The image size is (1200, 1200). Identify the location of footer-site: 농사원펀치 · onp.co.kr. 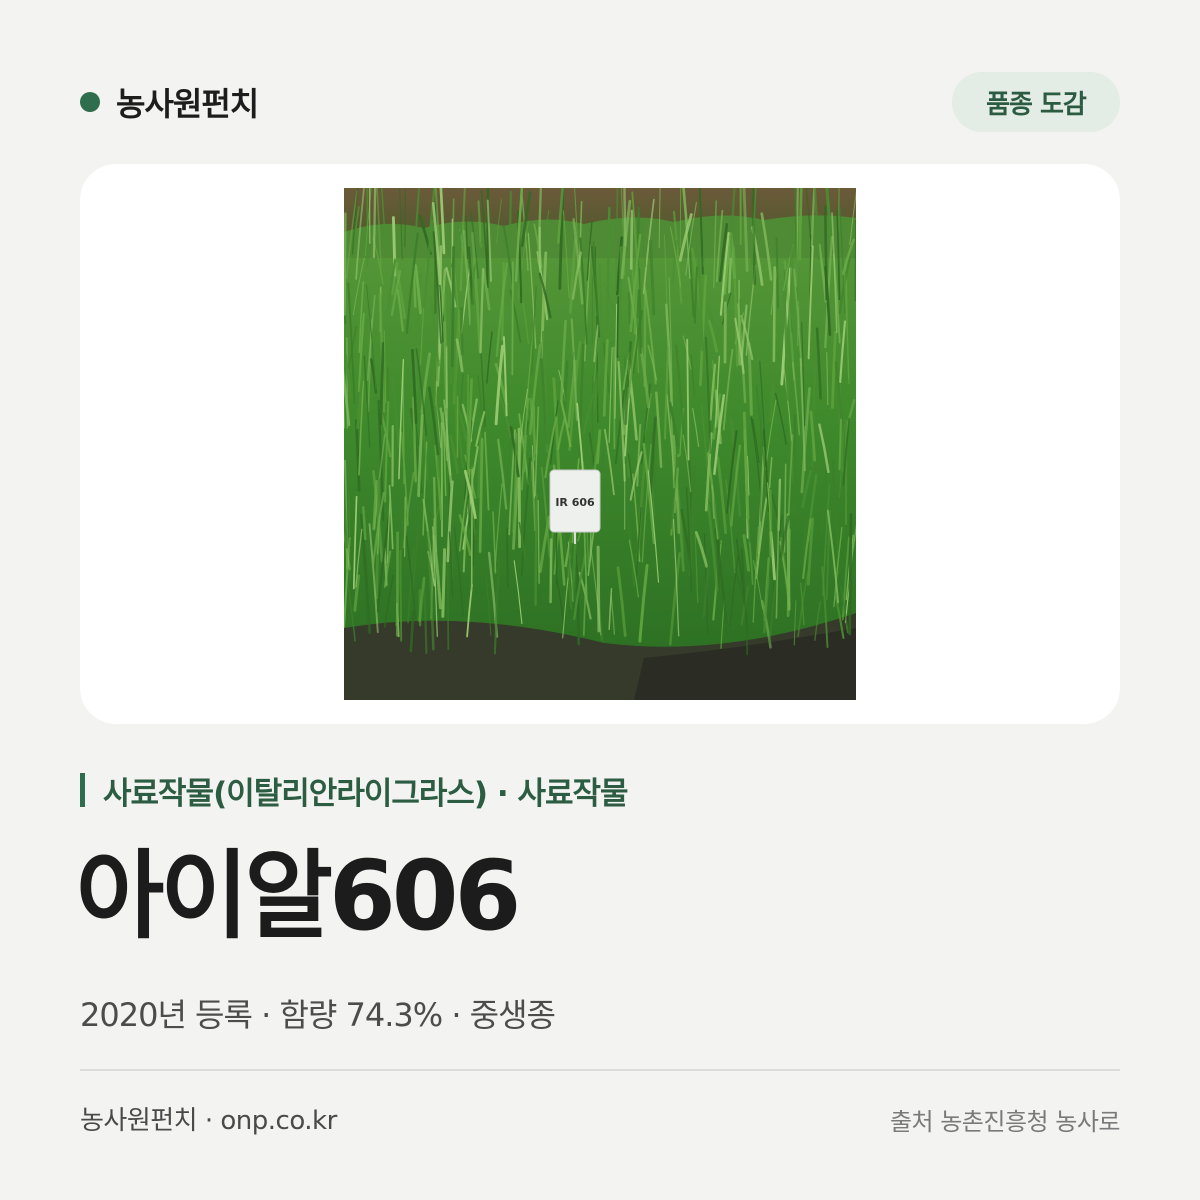
(208, 1118).